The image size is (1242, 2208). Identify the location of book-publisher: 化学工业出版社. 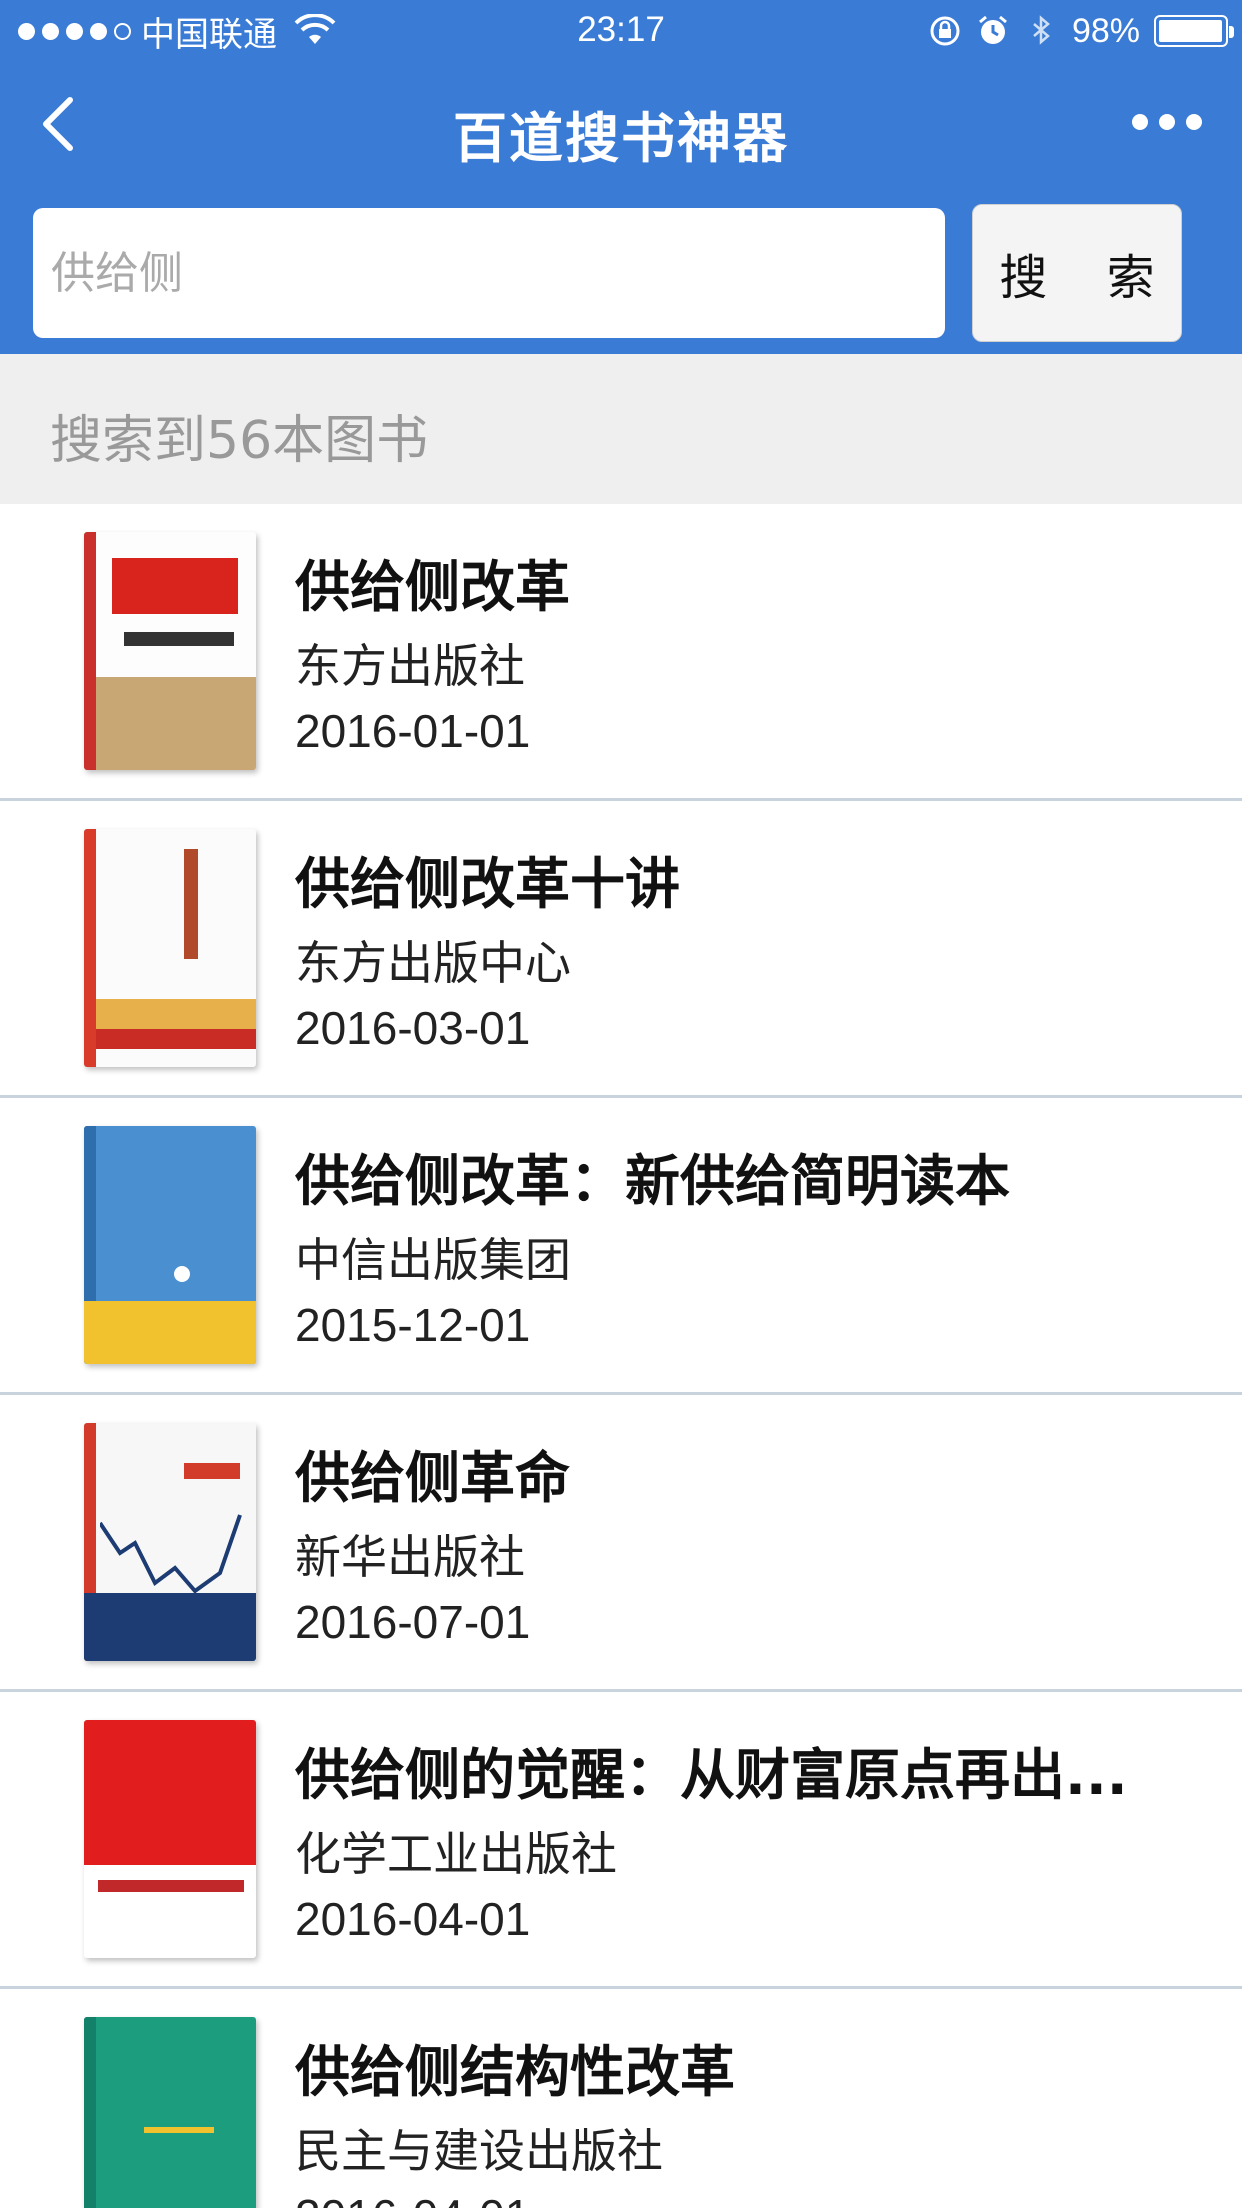
(456, 1854).